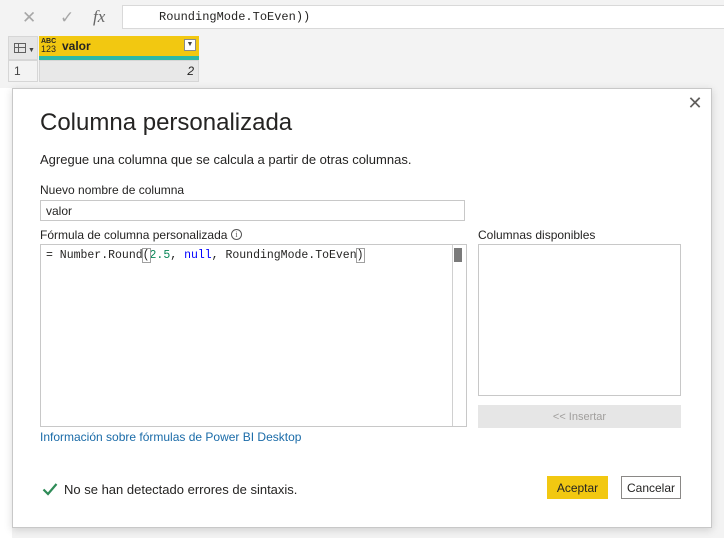  I want to click on available-columns-label: Columnas disponibles, so click(537, 235).